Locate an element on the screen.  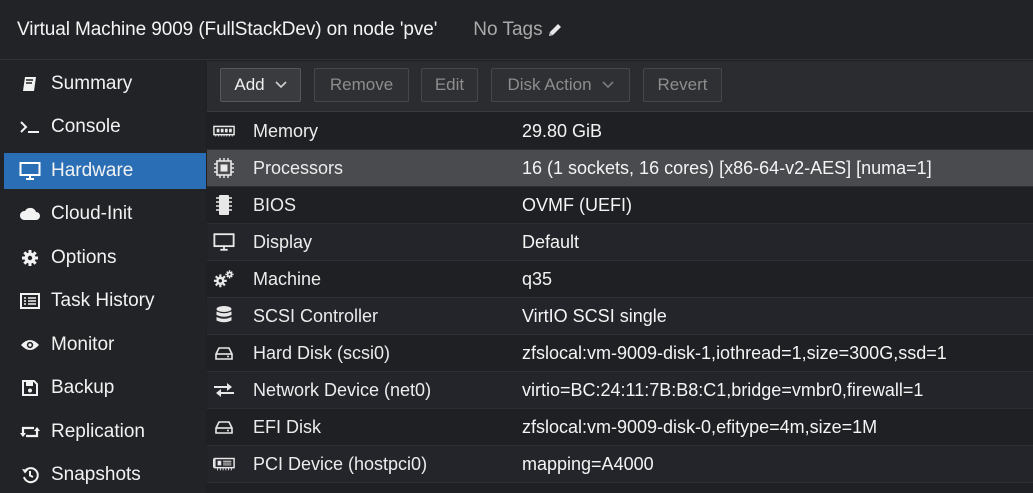
sidebar-item-label: Options is located at coordinates (84, 257).